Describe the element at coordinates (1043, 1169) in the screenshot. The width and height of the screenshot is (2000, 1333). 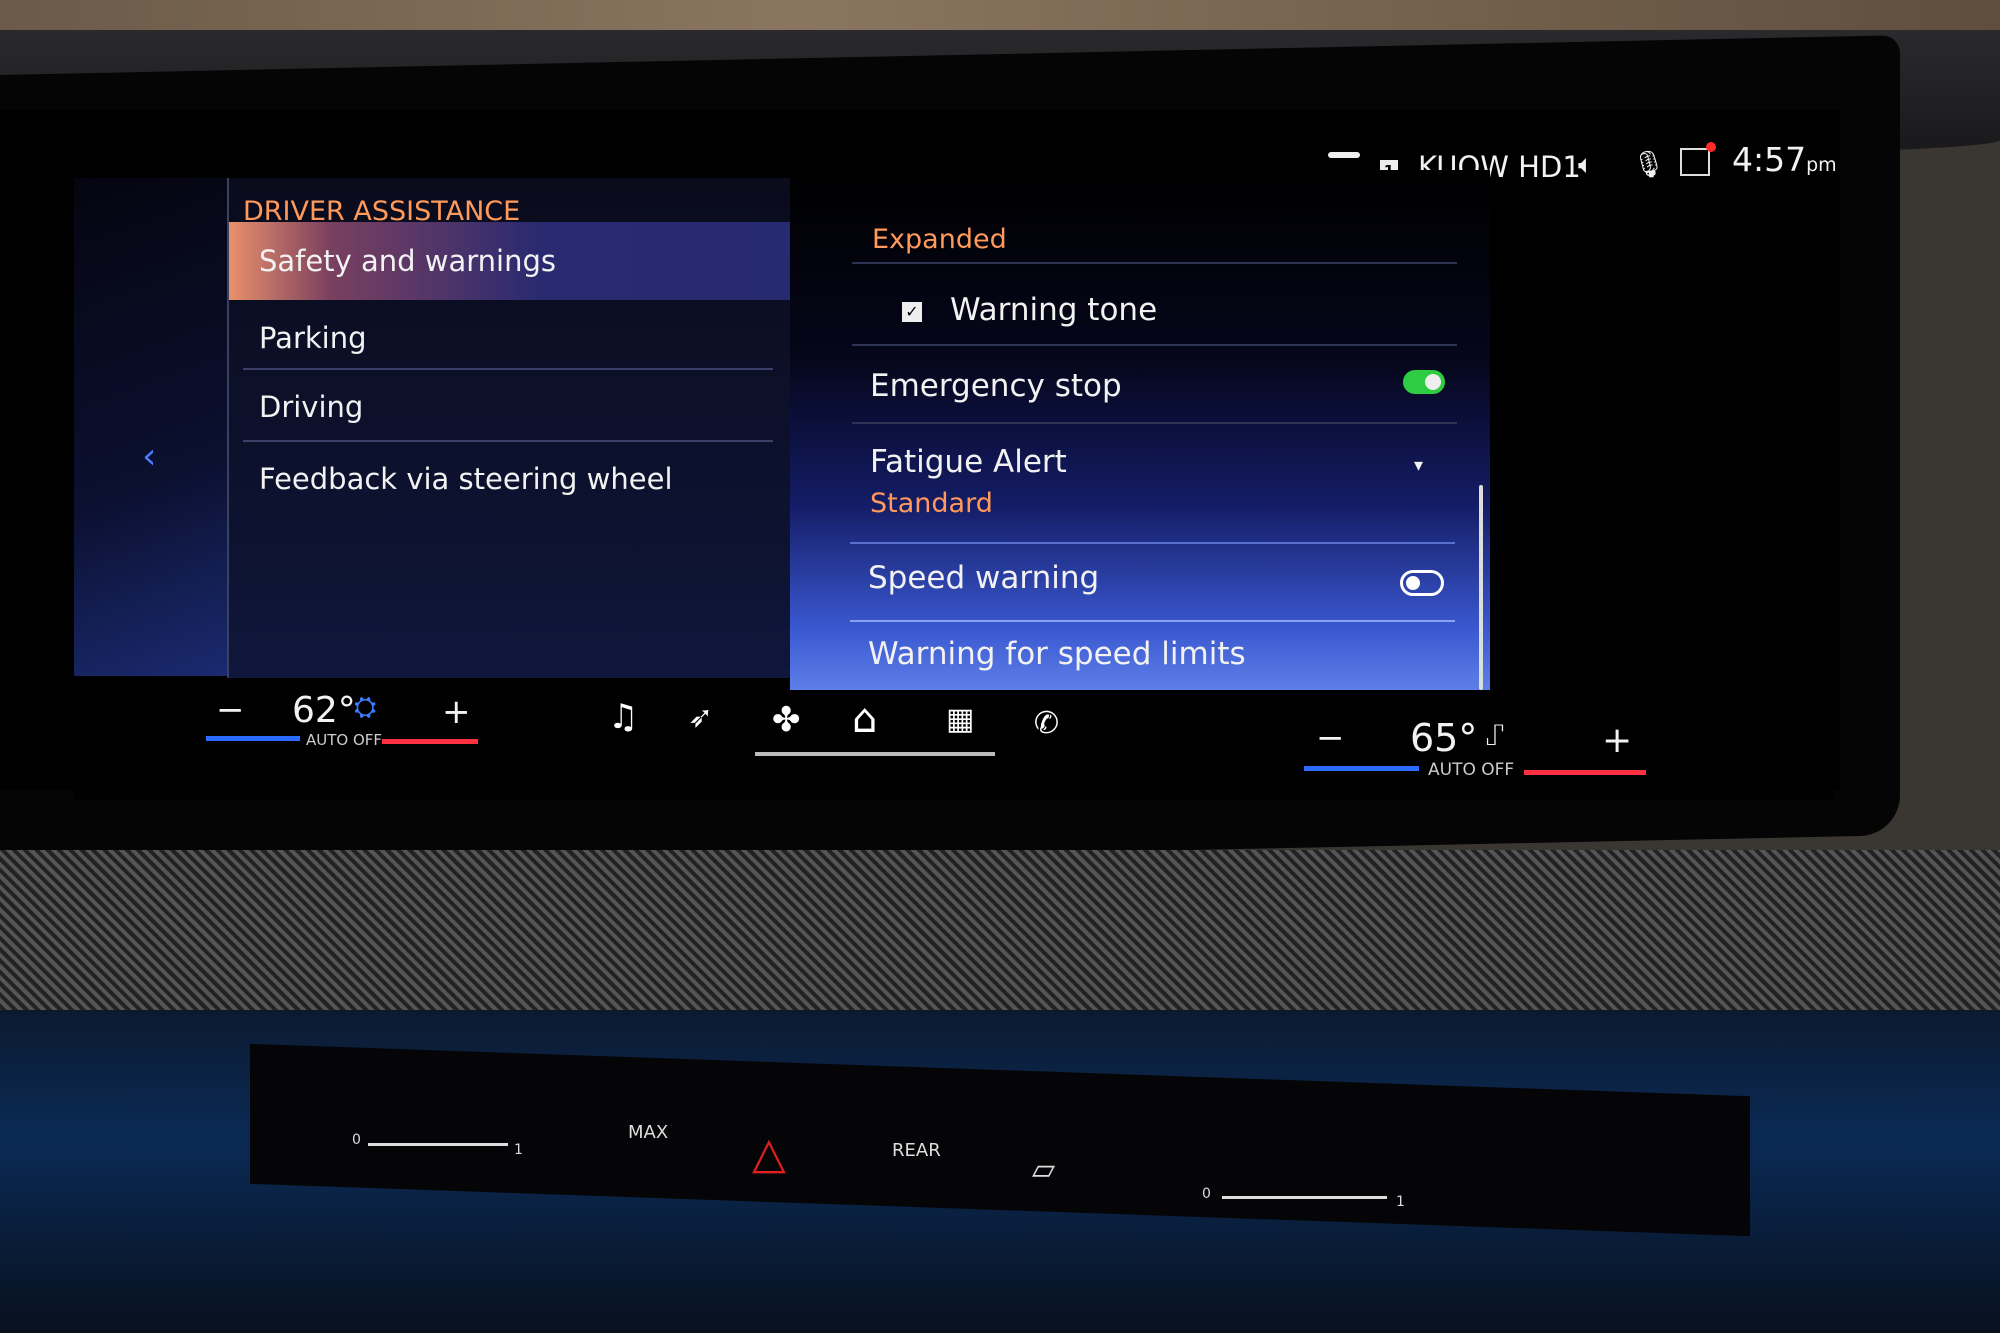
I see `windshield-icon: ▱` at that location.